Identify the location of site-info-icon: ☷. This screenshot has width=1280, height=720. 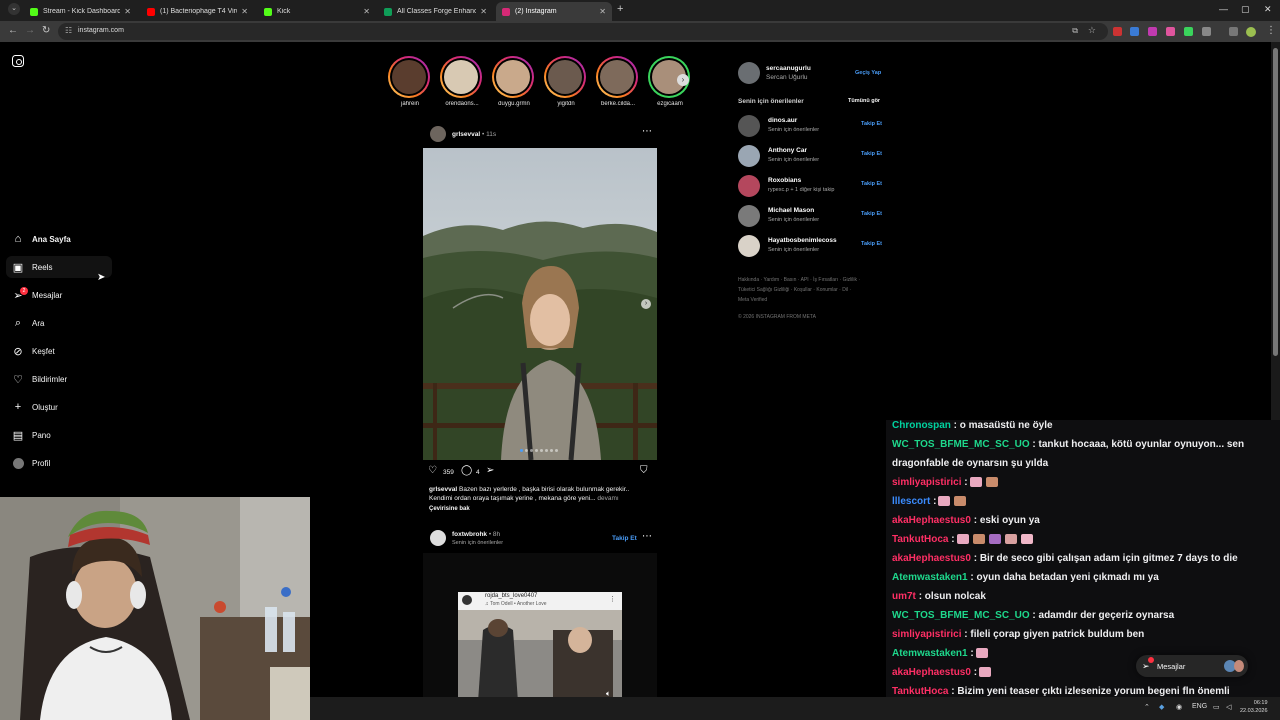
(68, 30).